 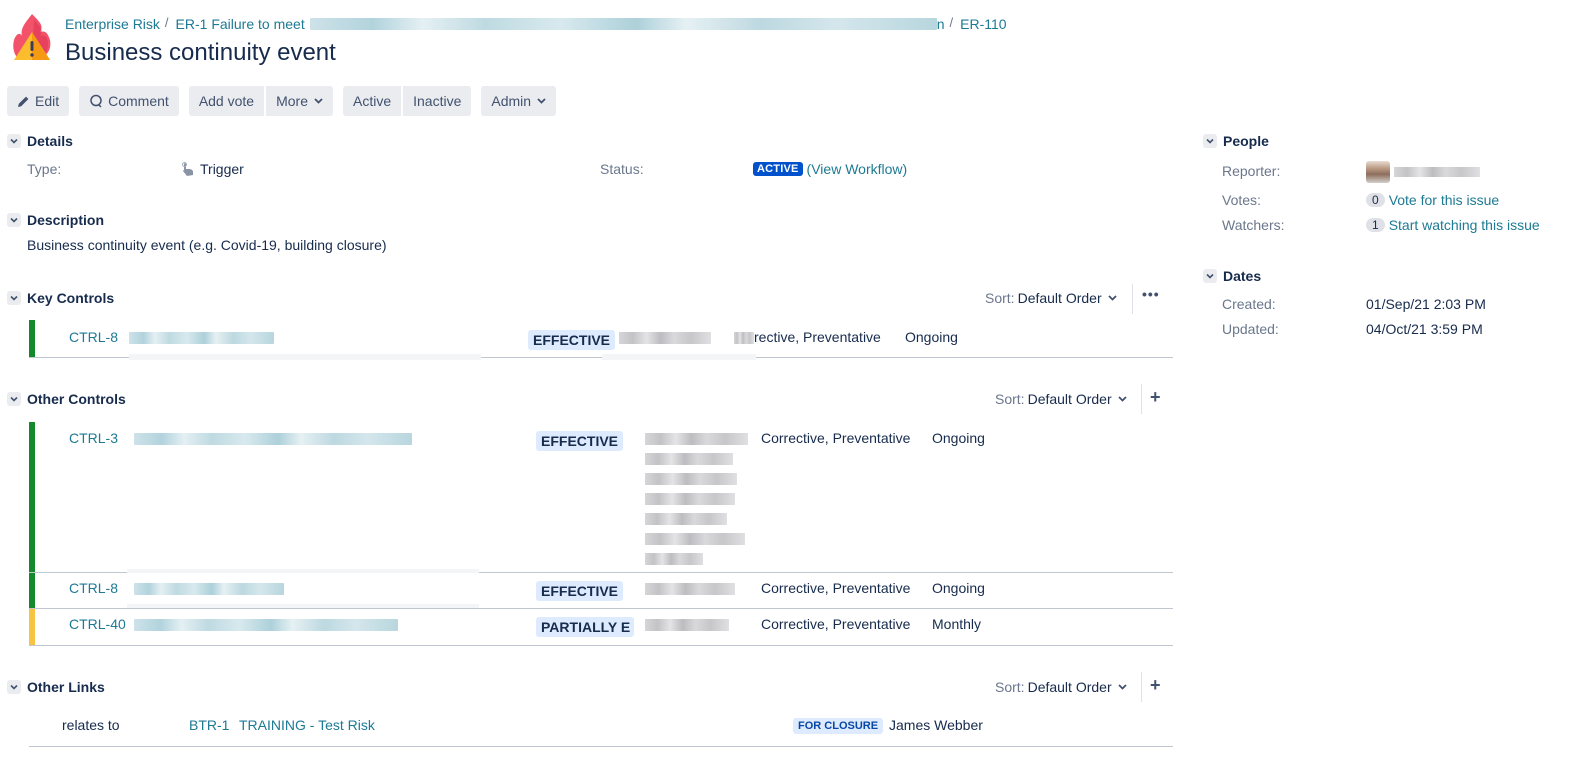 What do you see at coordinates (1375, 200) in the screenshot?
I see `votes-count-badge: 0` at bounding box center [1375, 200].